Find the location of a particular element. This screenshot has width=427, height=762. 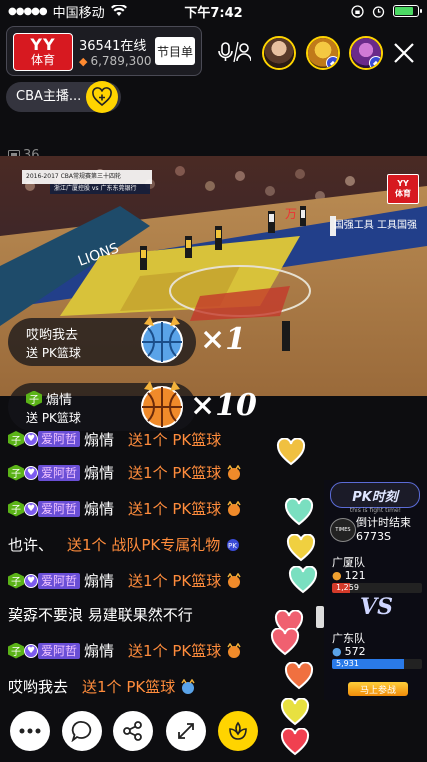

status-bar: ●●●●● 中国移动 下午7:42 is located at coordinates (213, 11).